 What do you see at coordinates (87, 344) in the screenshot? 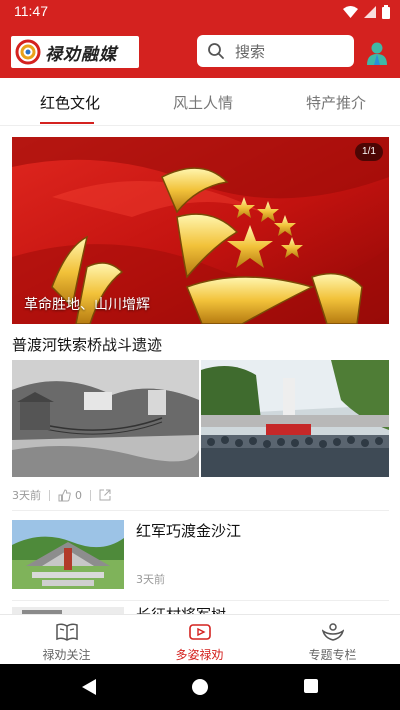
I see `article-title: 普渡河铁索桥战斗遗迹` at bounding box center [87, 344].